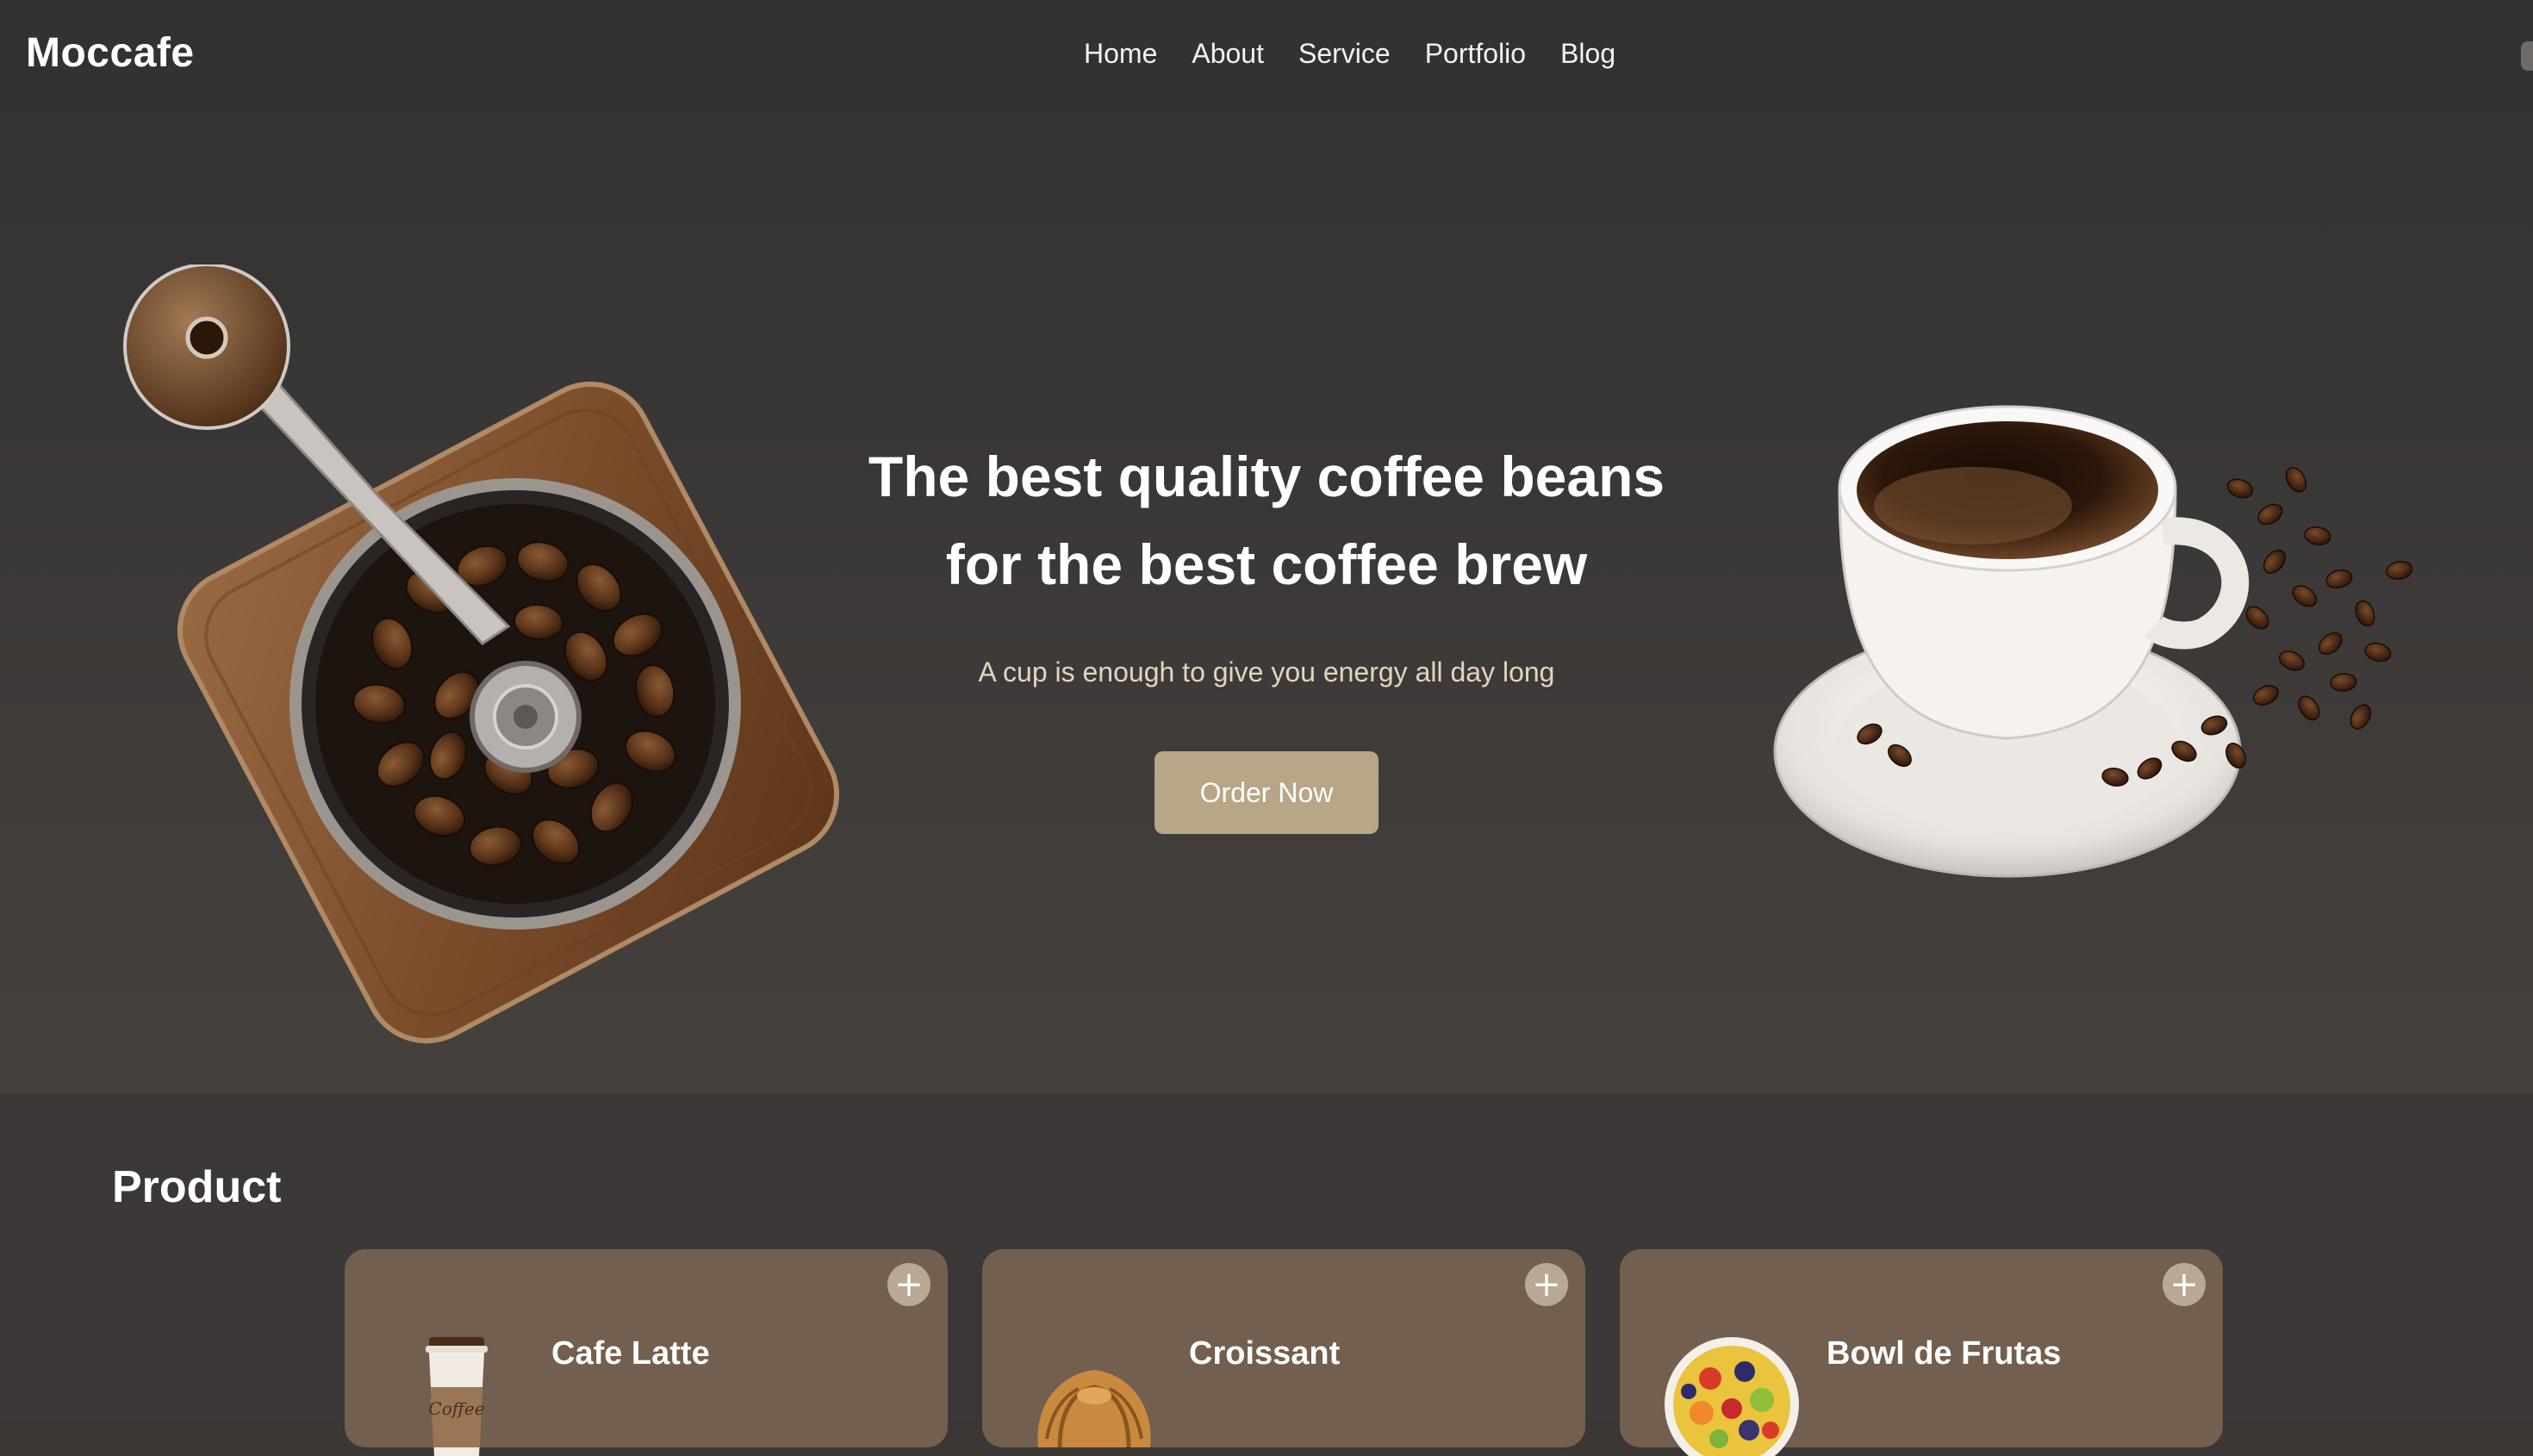 The width and height of the screenshot is (2533, 1456). Describe the element at coordinates (456, 1409) in the screenshot. I see `cup-label-text: Coffee` at that location.